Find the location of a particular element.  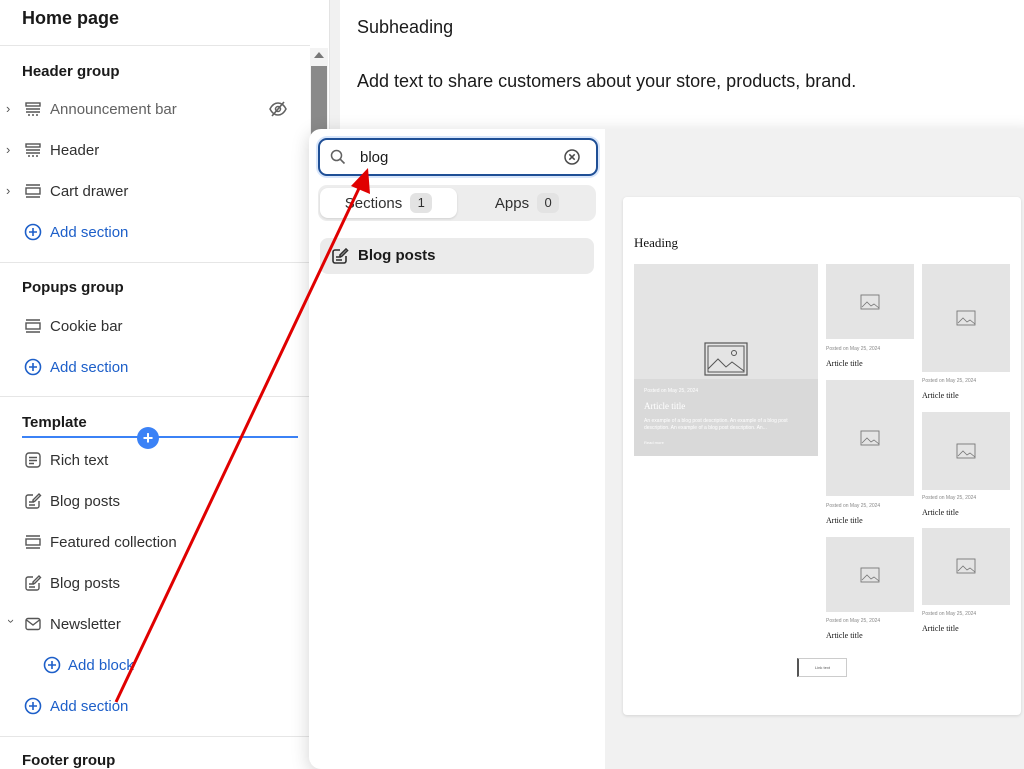

result-label: Blog posts is located at coordinates (397, 255).